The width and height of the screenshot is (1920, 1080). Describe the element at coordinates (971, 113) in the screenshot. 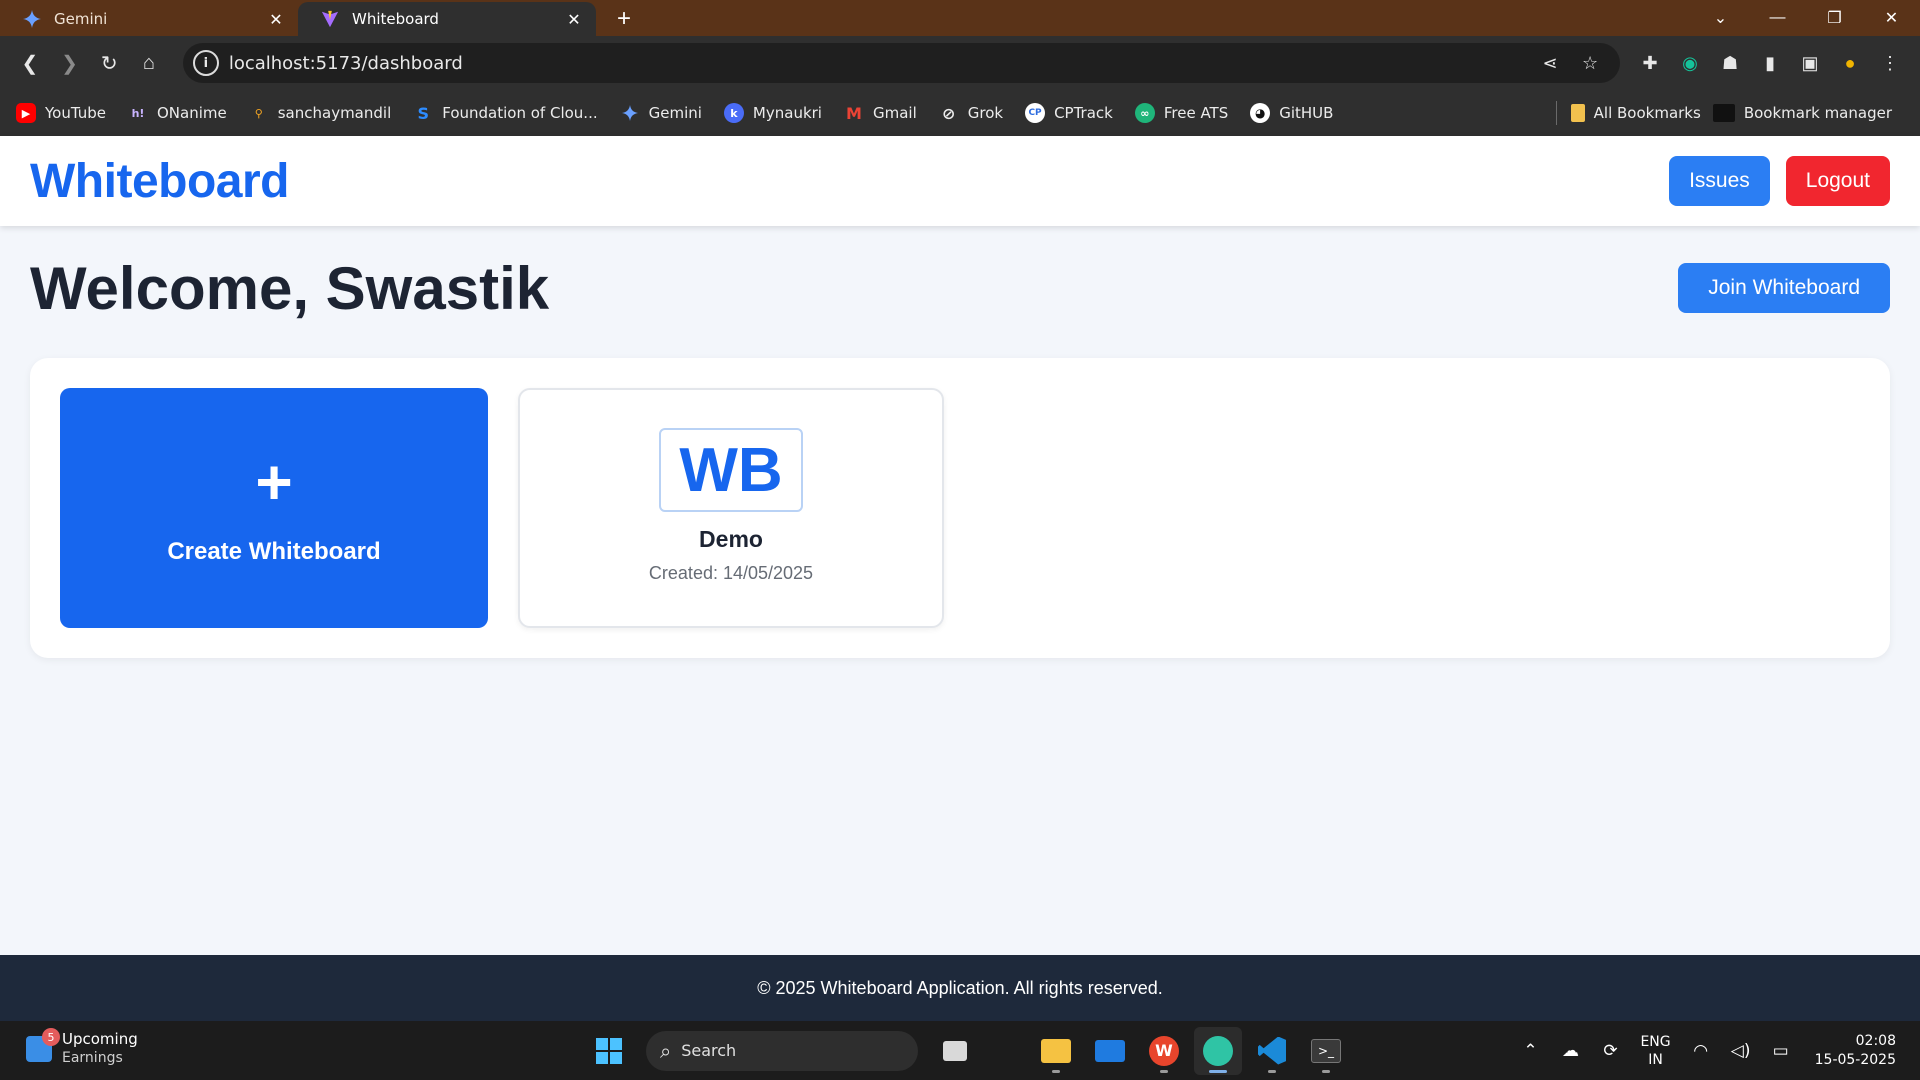

I see `bookmark-grok: ⊘ Grok` at that location.